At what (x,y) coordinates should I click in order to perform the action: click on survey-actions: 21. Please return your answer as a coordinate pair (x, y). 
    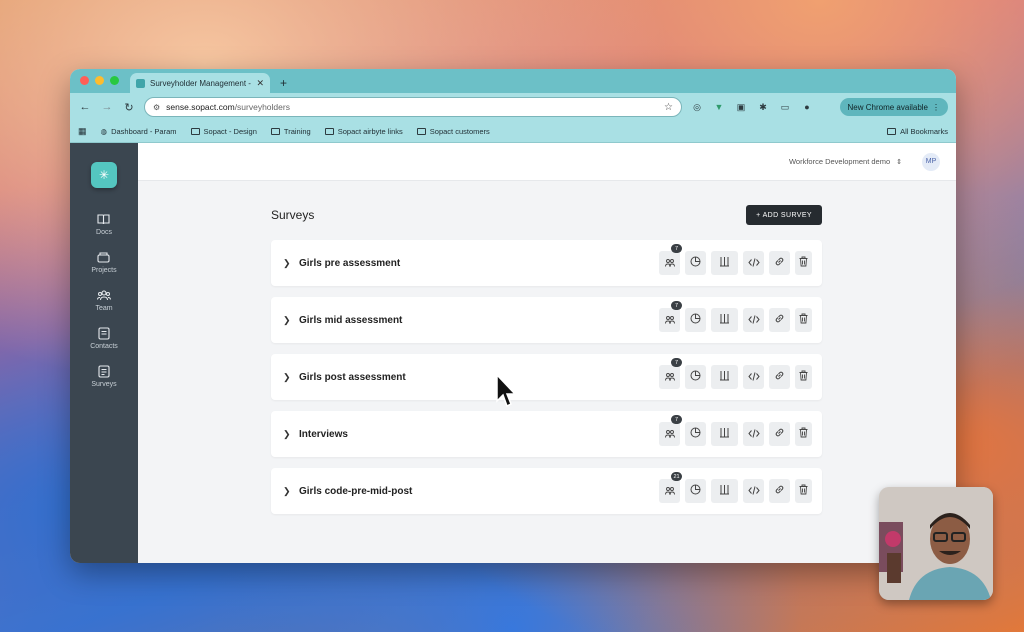
    Looking at the image, I should click on (735, 487).